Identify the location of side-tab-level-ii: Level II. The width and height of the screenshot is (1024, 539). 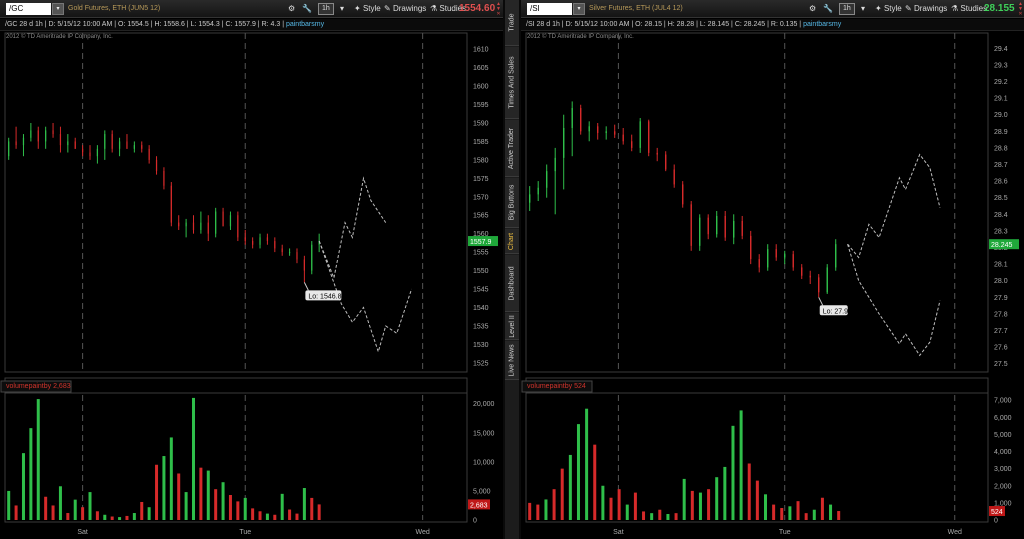
(512, 326).